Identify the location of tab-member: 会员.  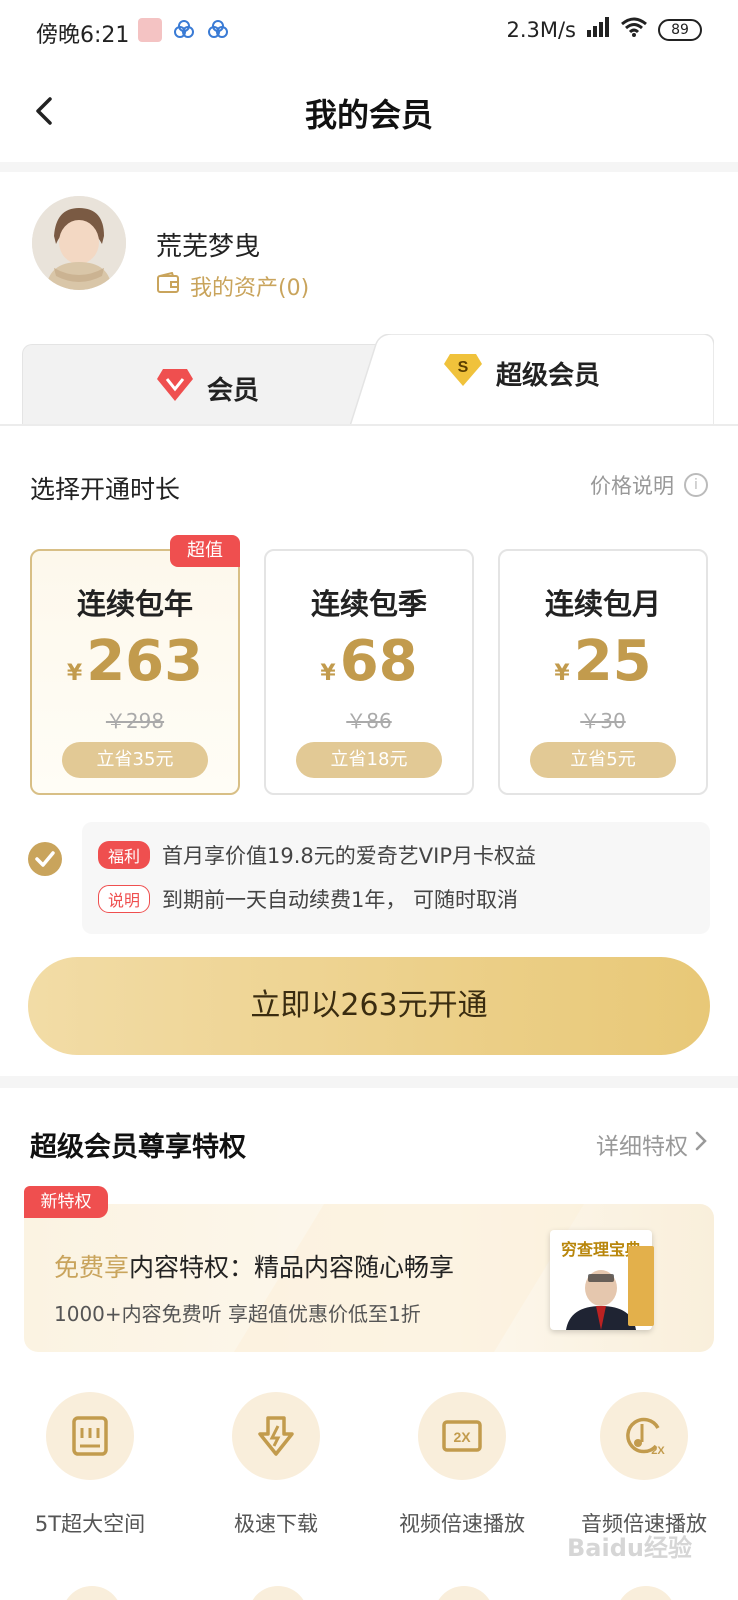
(202, 385).